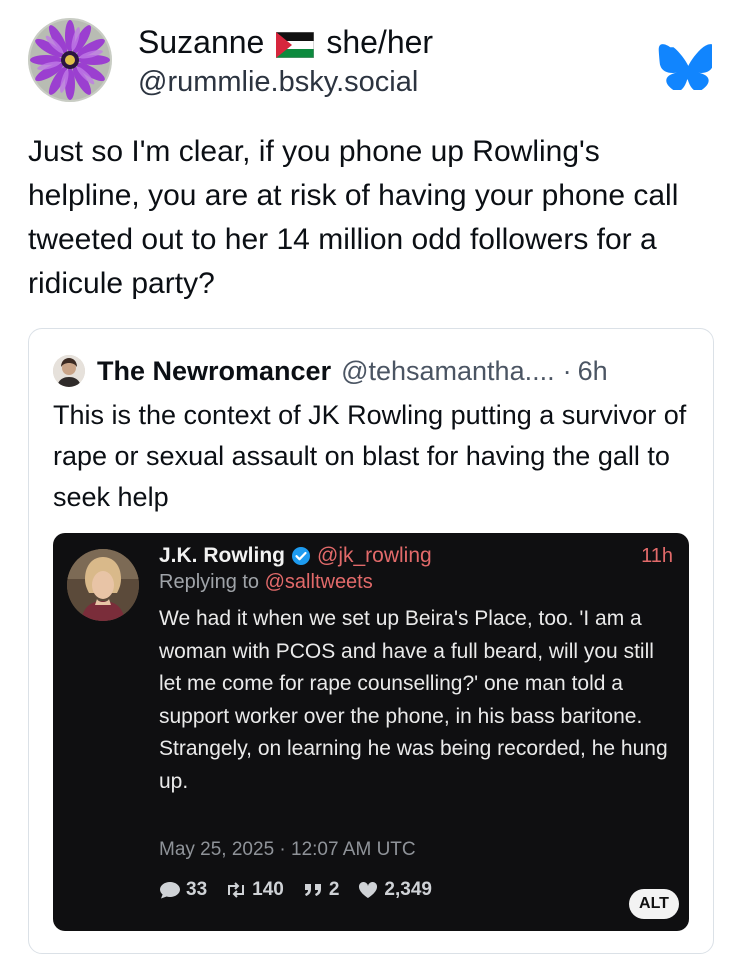  What do you see at coordinates (593, 371) in the screenshot?
I see `quote-timestamp: 6h` at bounding box center [593, 371].